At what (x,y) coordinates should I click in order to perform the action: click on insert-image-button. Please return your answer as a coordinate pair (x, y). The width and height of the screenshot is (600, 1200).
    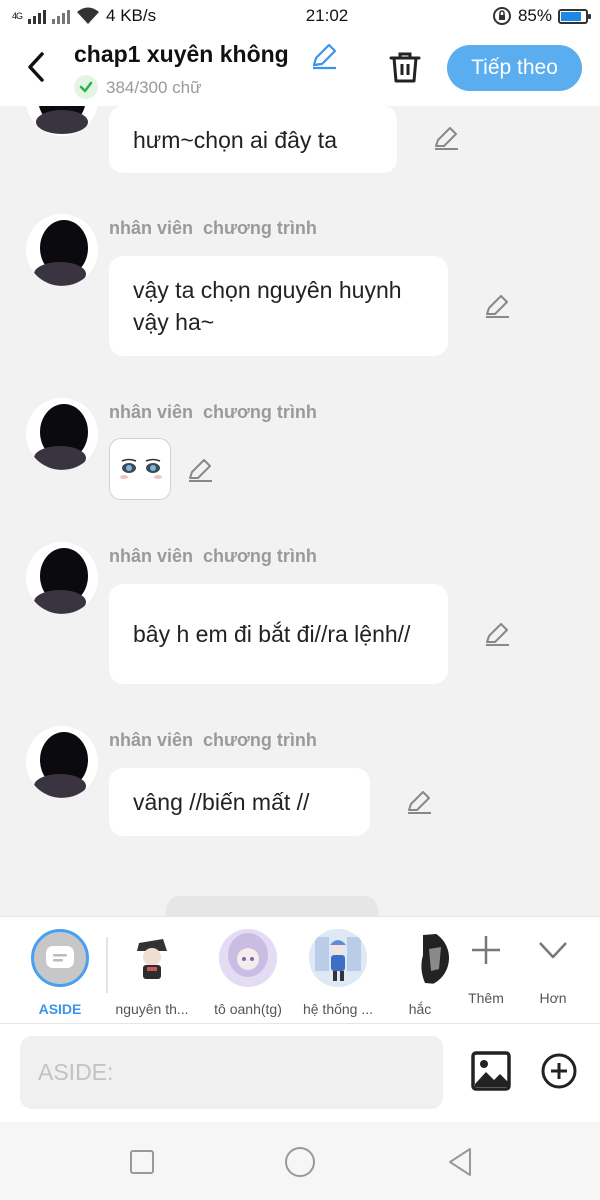
    Looking at the image, I should click on (491, 1071).